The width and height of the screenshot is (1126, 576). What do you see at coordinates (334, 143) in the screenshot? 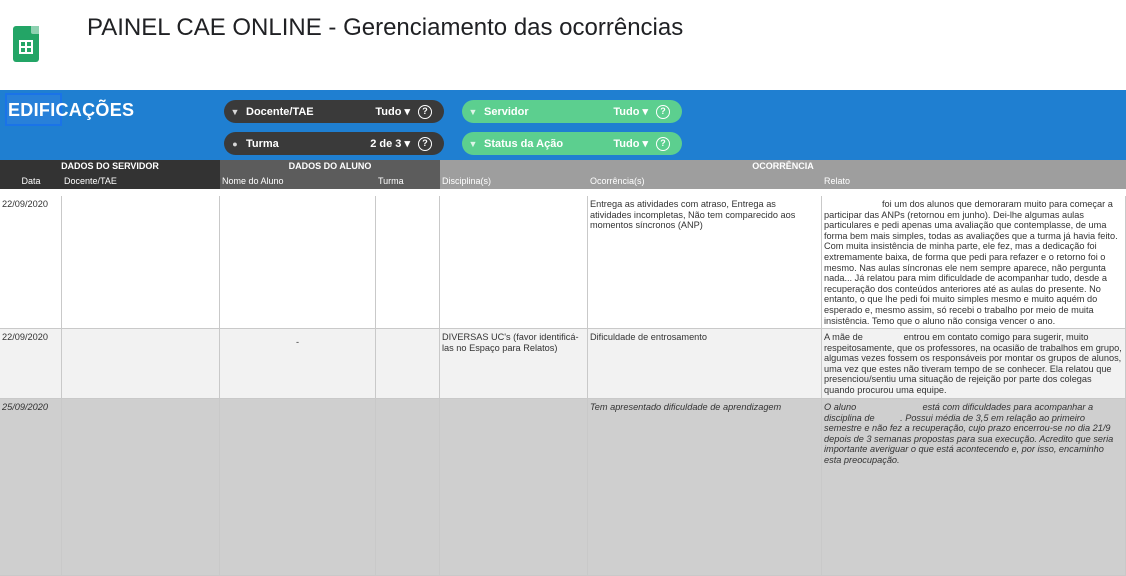
I see `filter-turma: ● Turma 2 de 3 ▾ ?` at bounding box center [334, 143].